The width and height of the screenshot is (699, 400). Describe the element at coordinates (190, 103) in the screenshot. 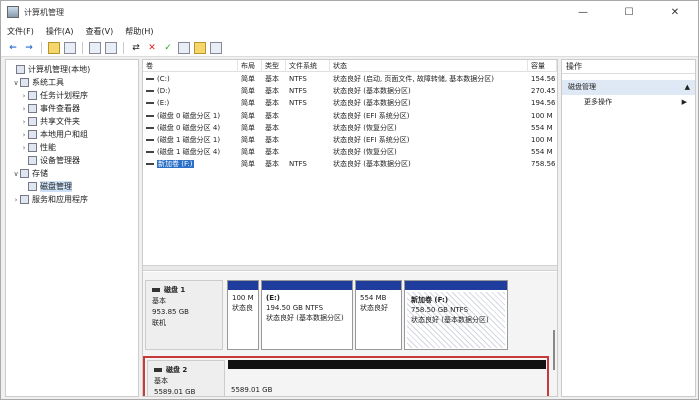

I see `volume-cell-name: (E:)` at that location.